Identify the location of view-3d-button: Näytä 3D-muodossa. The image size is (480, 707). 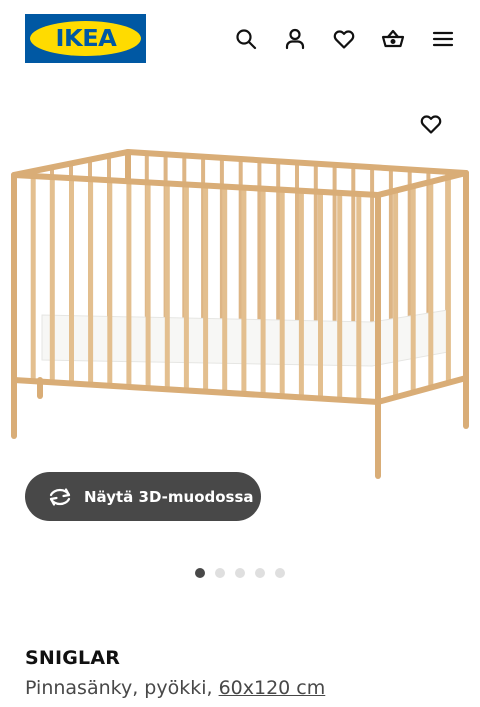
(143, 496).